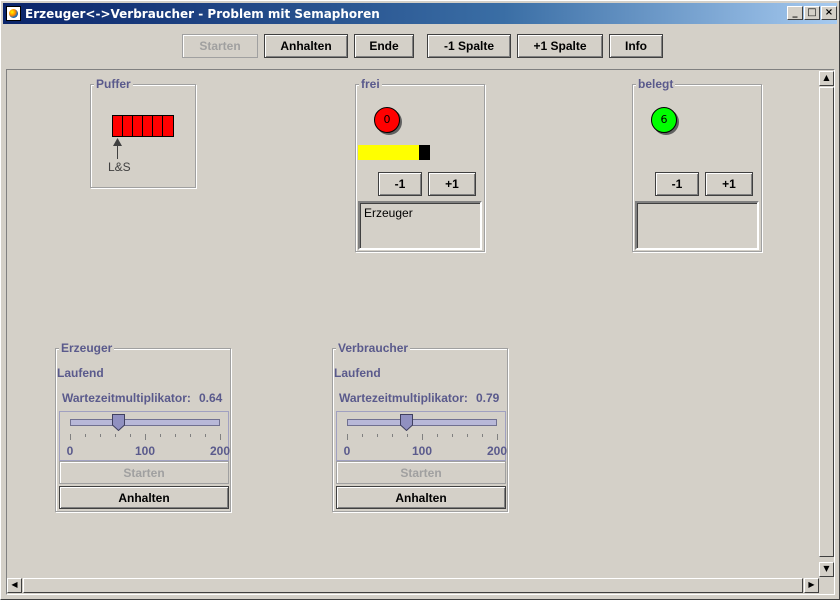 The width and height of the screenshot is (840, 600). Describe the element at coordinates (347, 451) in the screenshot. I see `consumer-tick-label-min: 0` at that location.